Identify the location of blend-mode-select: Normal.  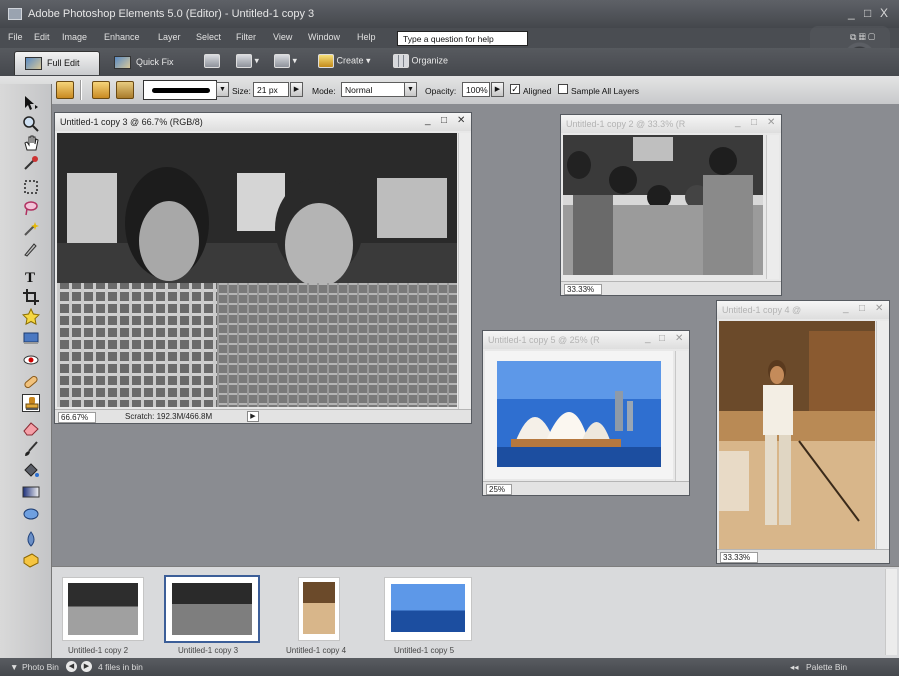
(373, 89).